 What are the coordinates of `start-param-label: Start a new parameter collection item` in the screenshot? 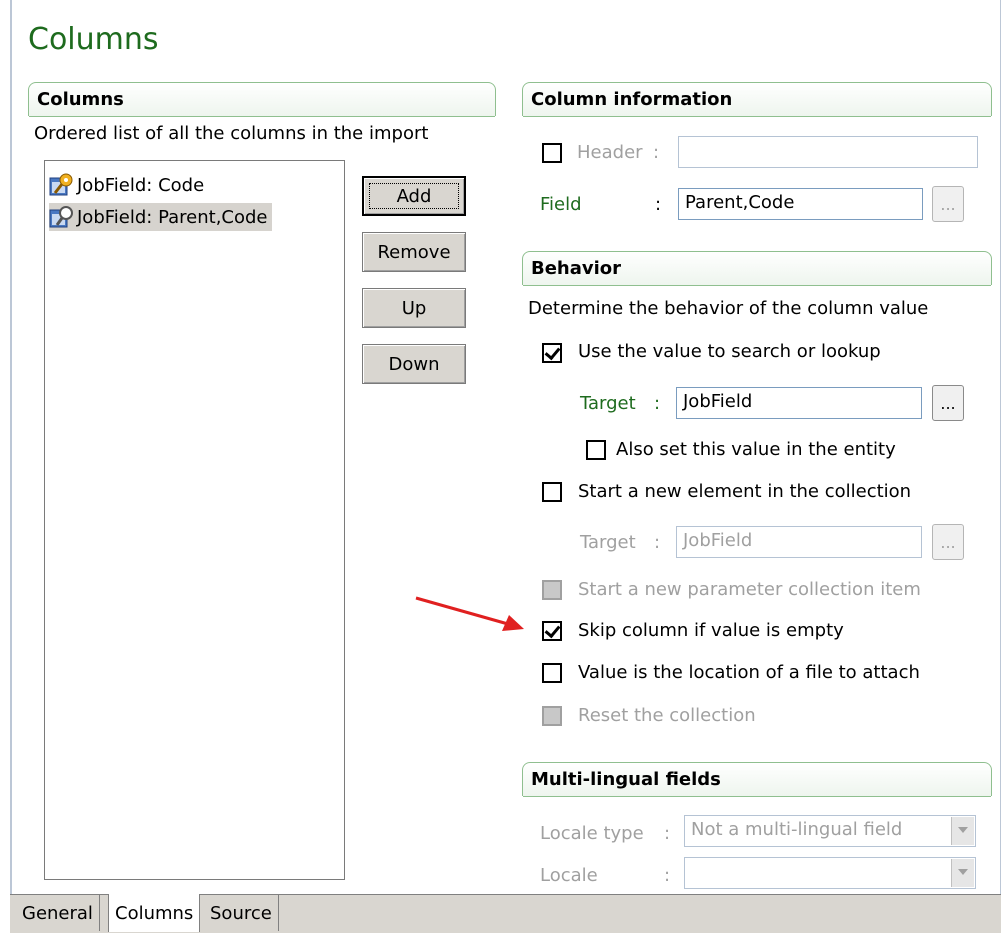 It's located at (749, 589).